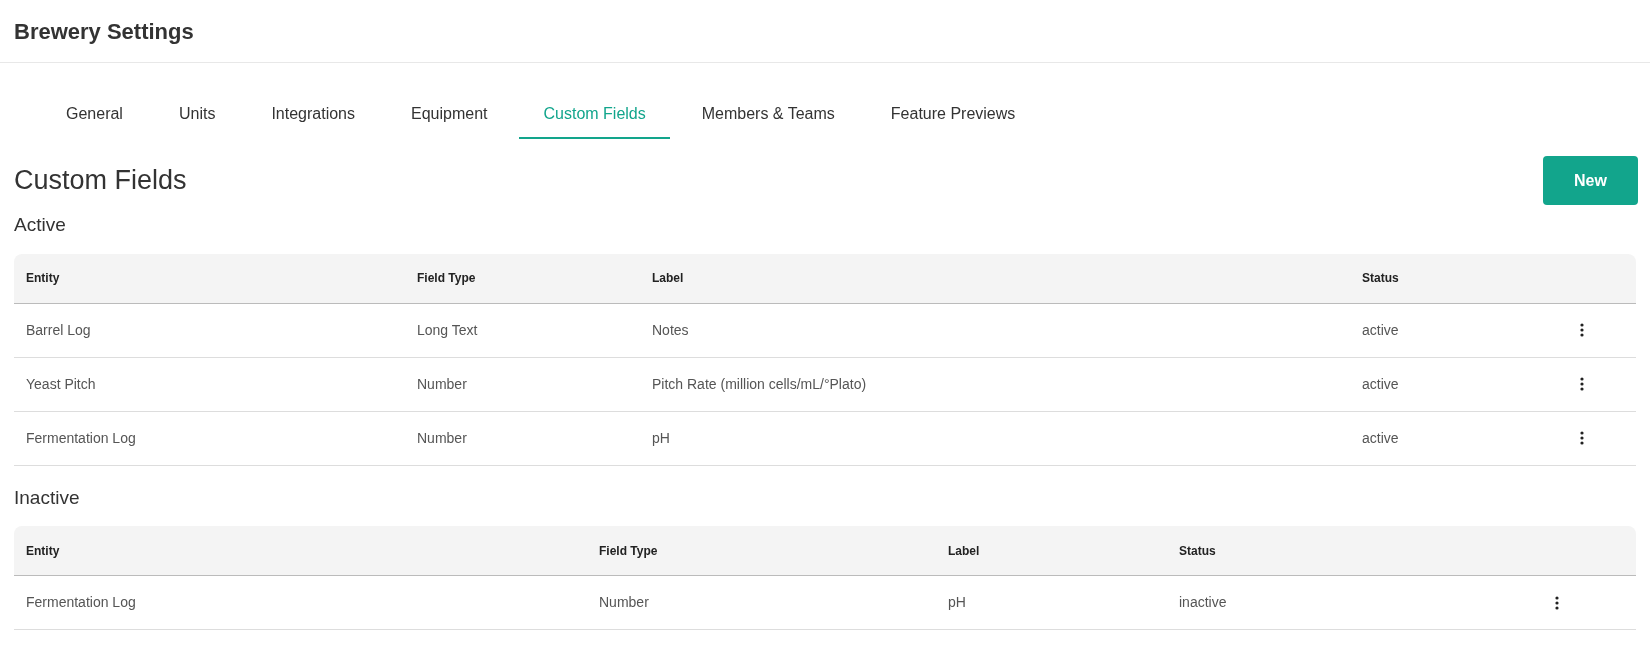 This screenshot has height=654, width=1650. I want to click on settings-tab: Feature Previews, so click(953, 115).